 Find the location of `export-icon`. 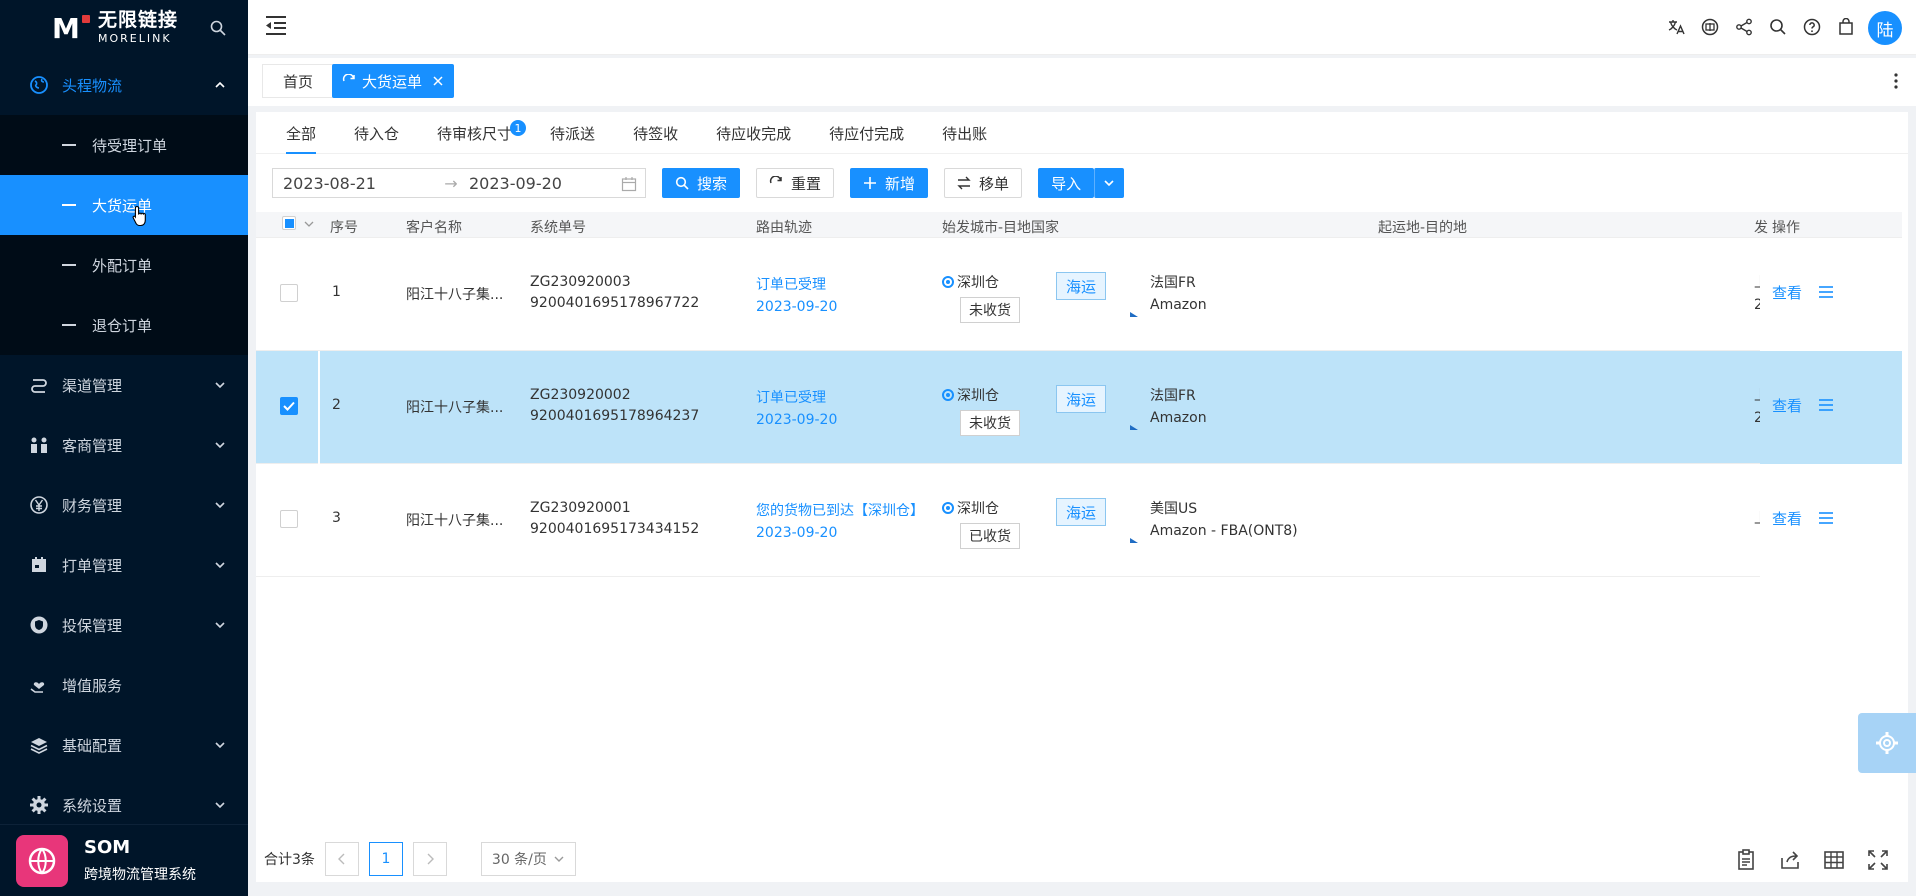

export-icon is located at coordinates (1790, 860).